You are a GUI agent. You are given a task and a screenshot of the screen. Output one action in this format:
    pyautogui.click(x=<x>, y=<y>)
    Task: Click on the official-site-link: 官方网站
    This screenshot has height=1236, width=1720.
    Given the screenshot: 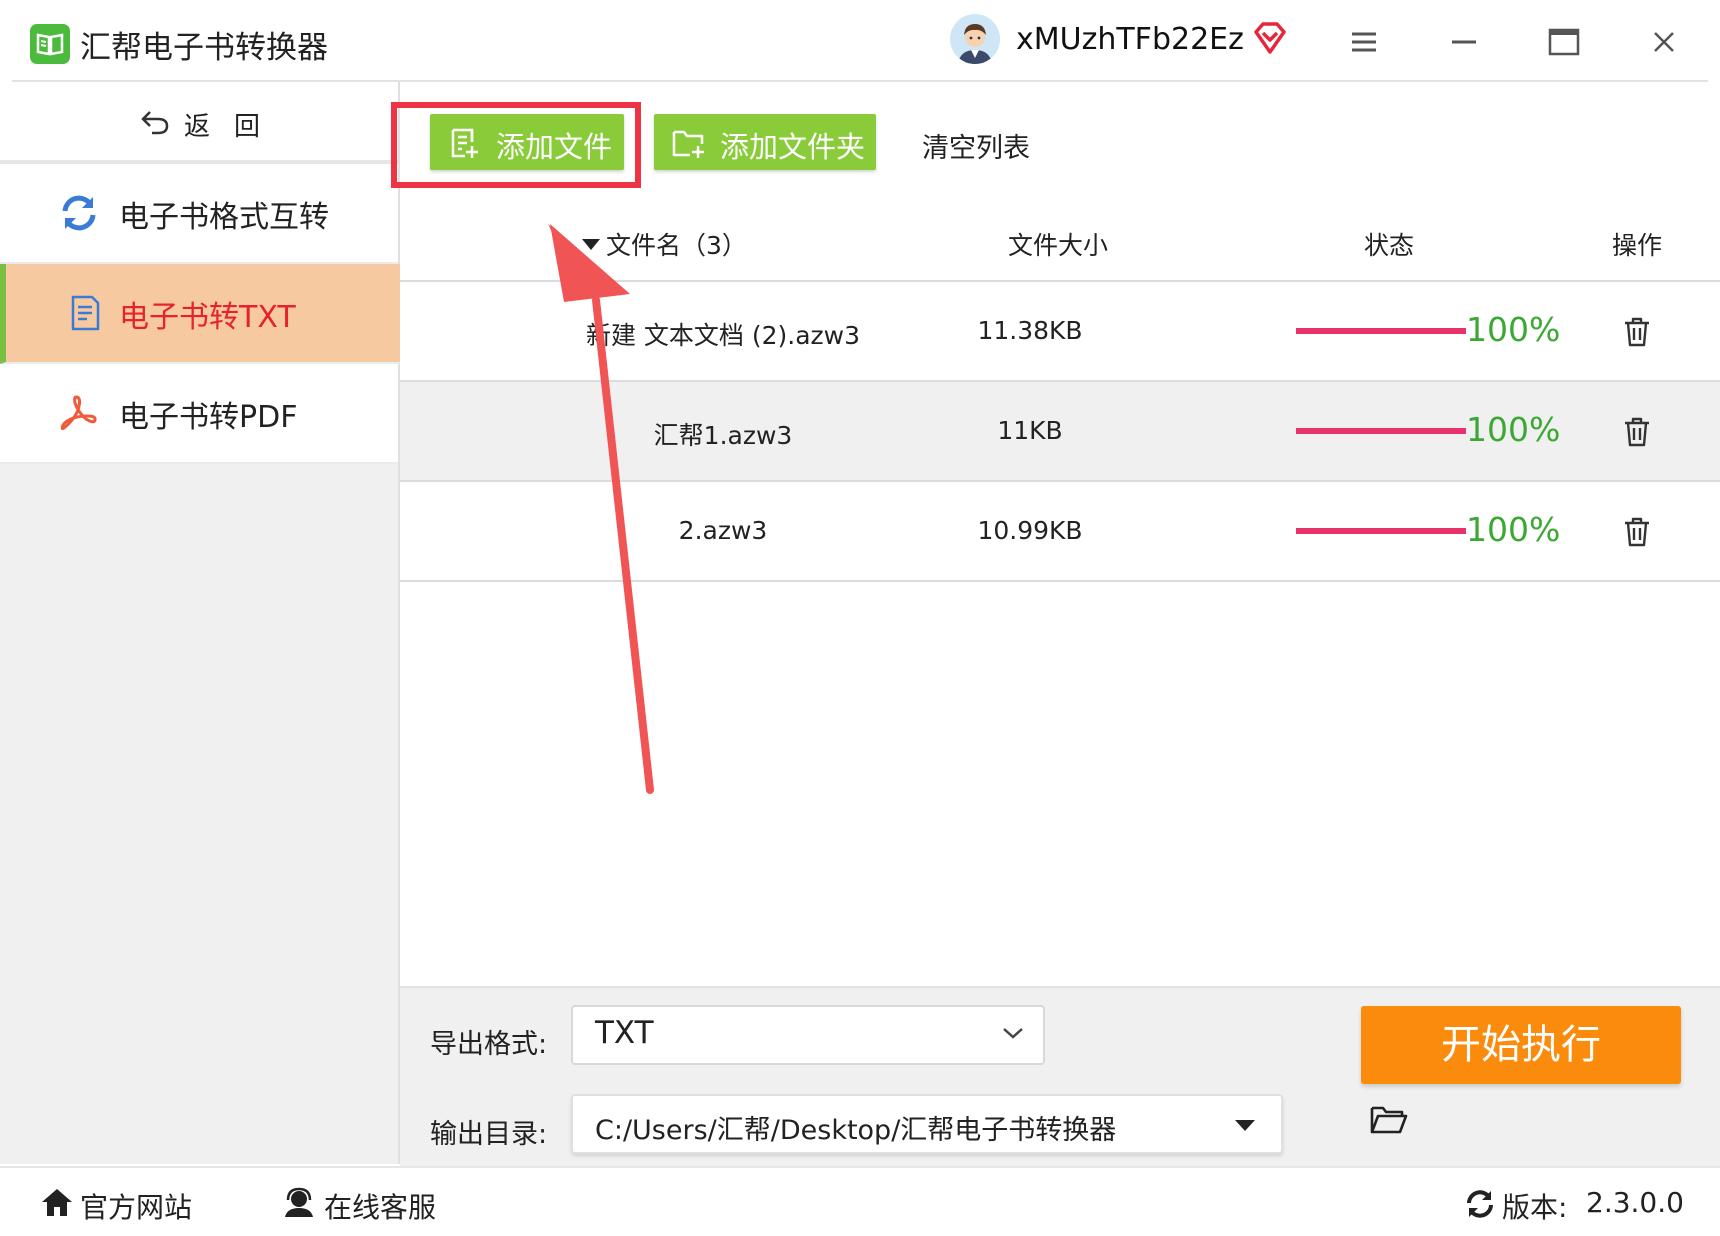 What is the action you would take?
    pyautogui.click(x=136, y=1206)
    